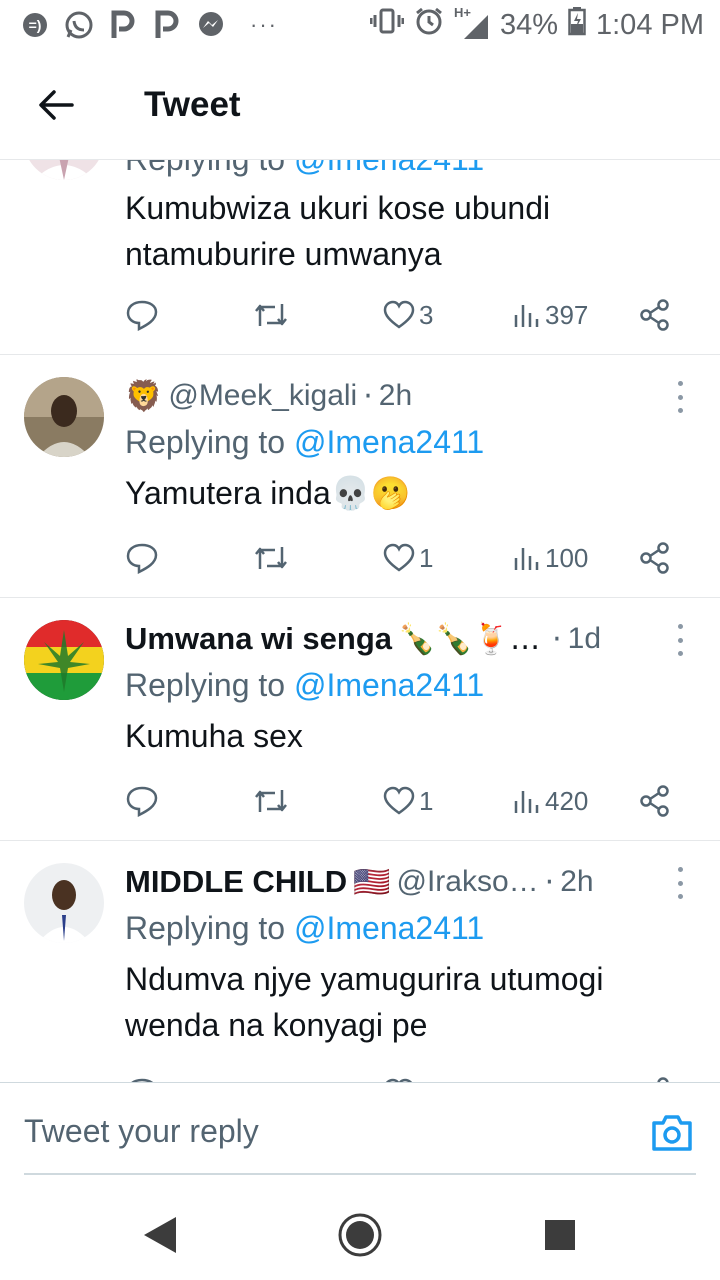 The height and width of the screenshot is (1280, 720). I want to click on like-button: 3, so click(408, 315).